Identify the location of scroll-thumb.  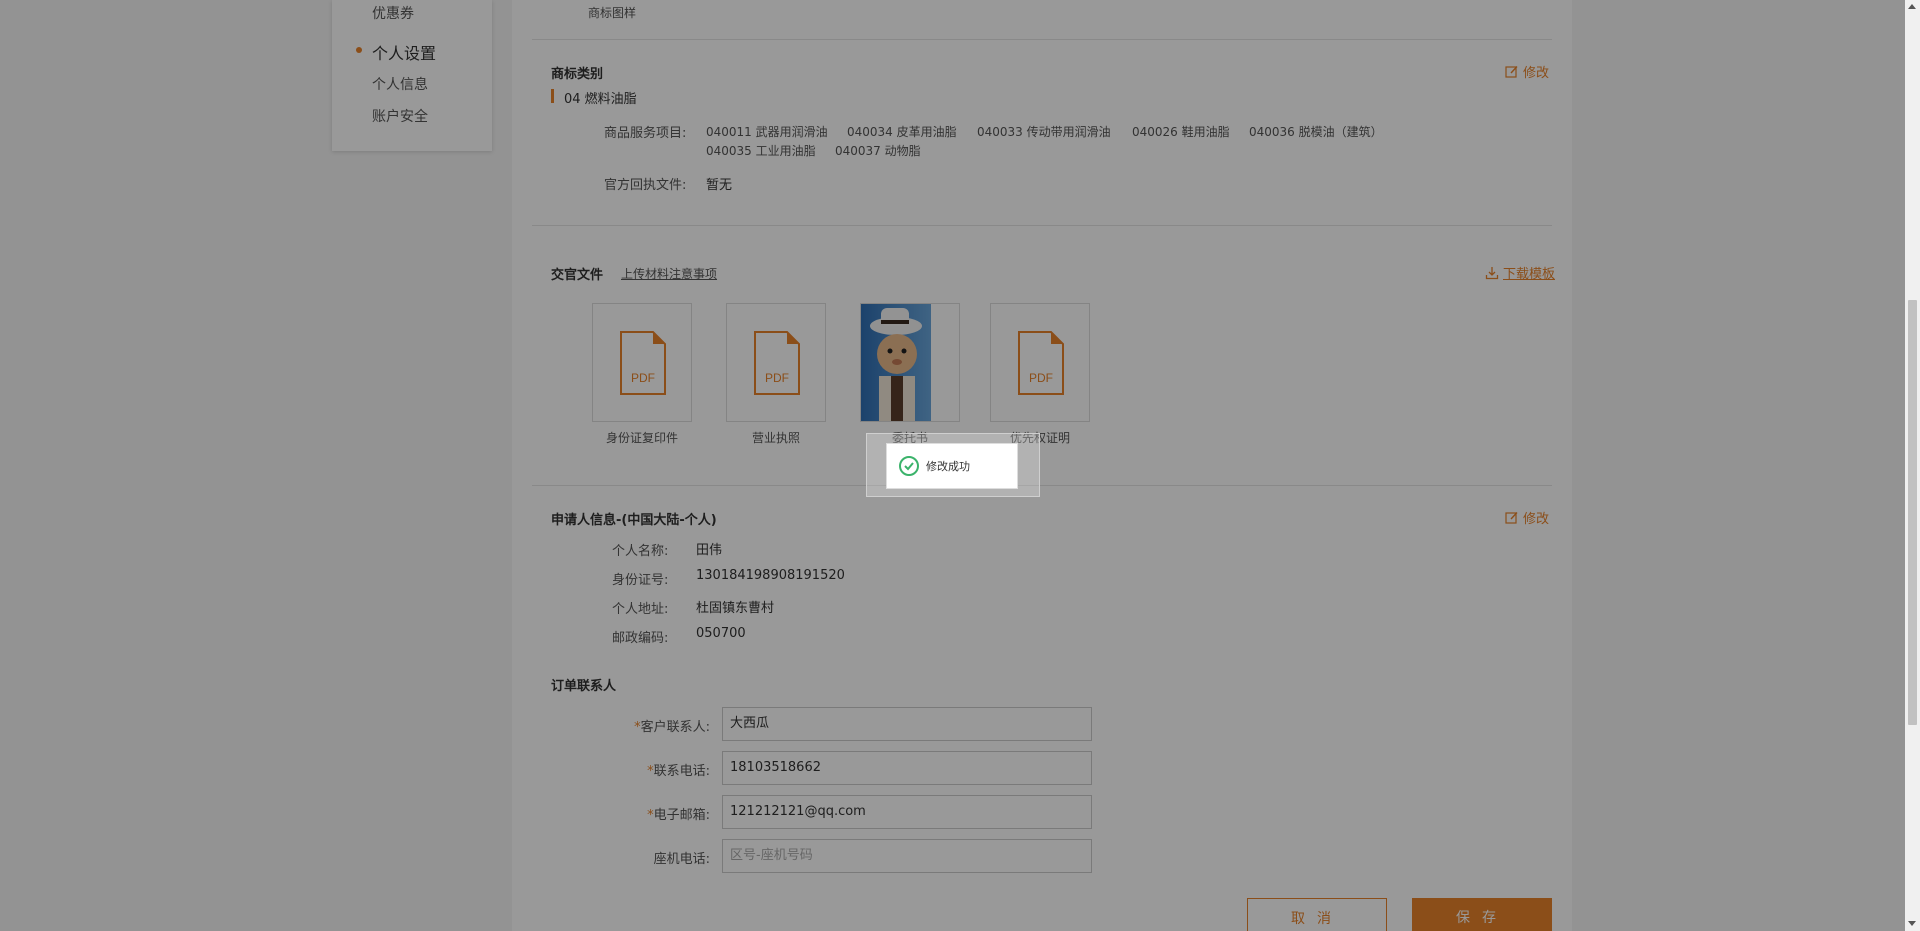
(1912, 512).